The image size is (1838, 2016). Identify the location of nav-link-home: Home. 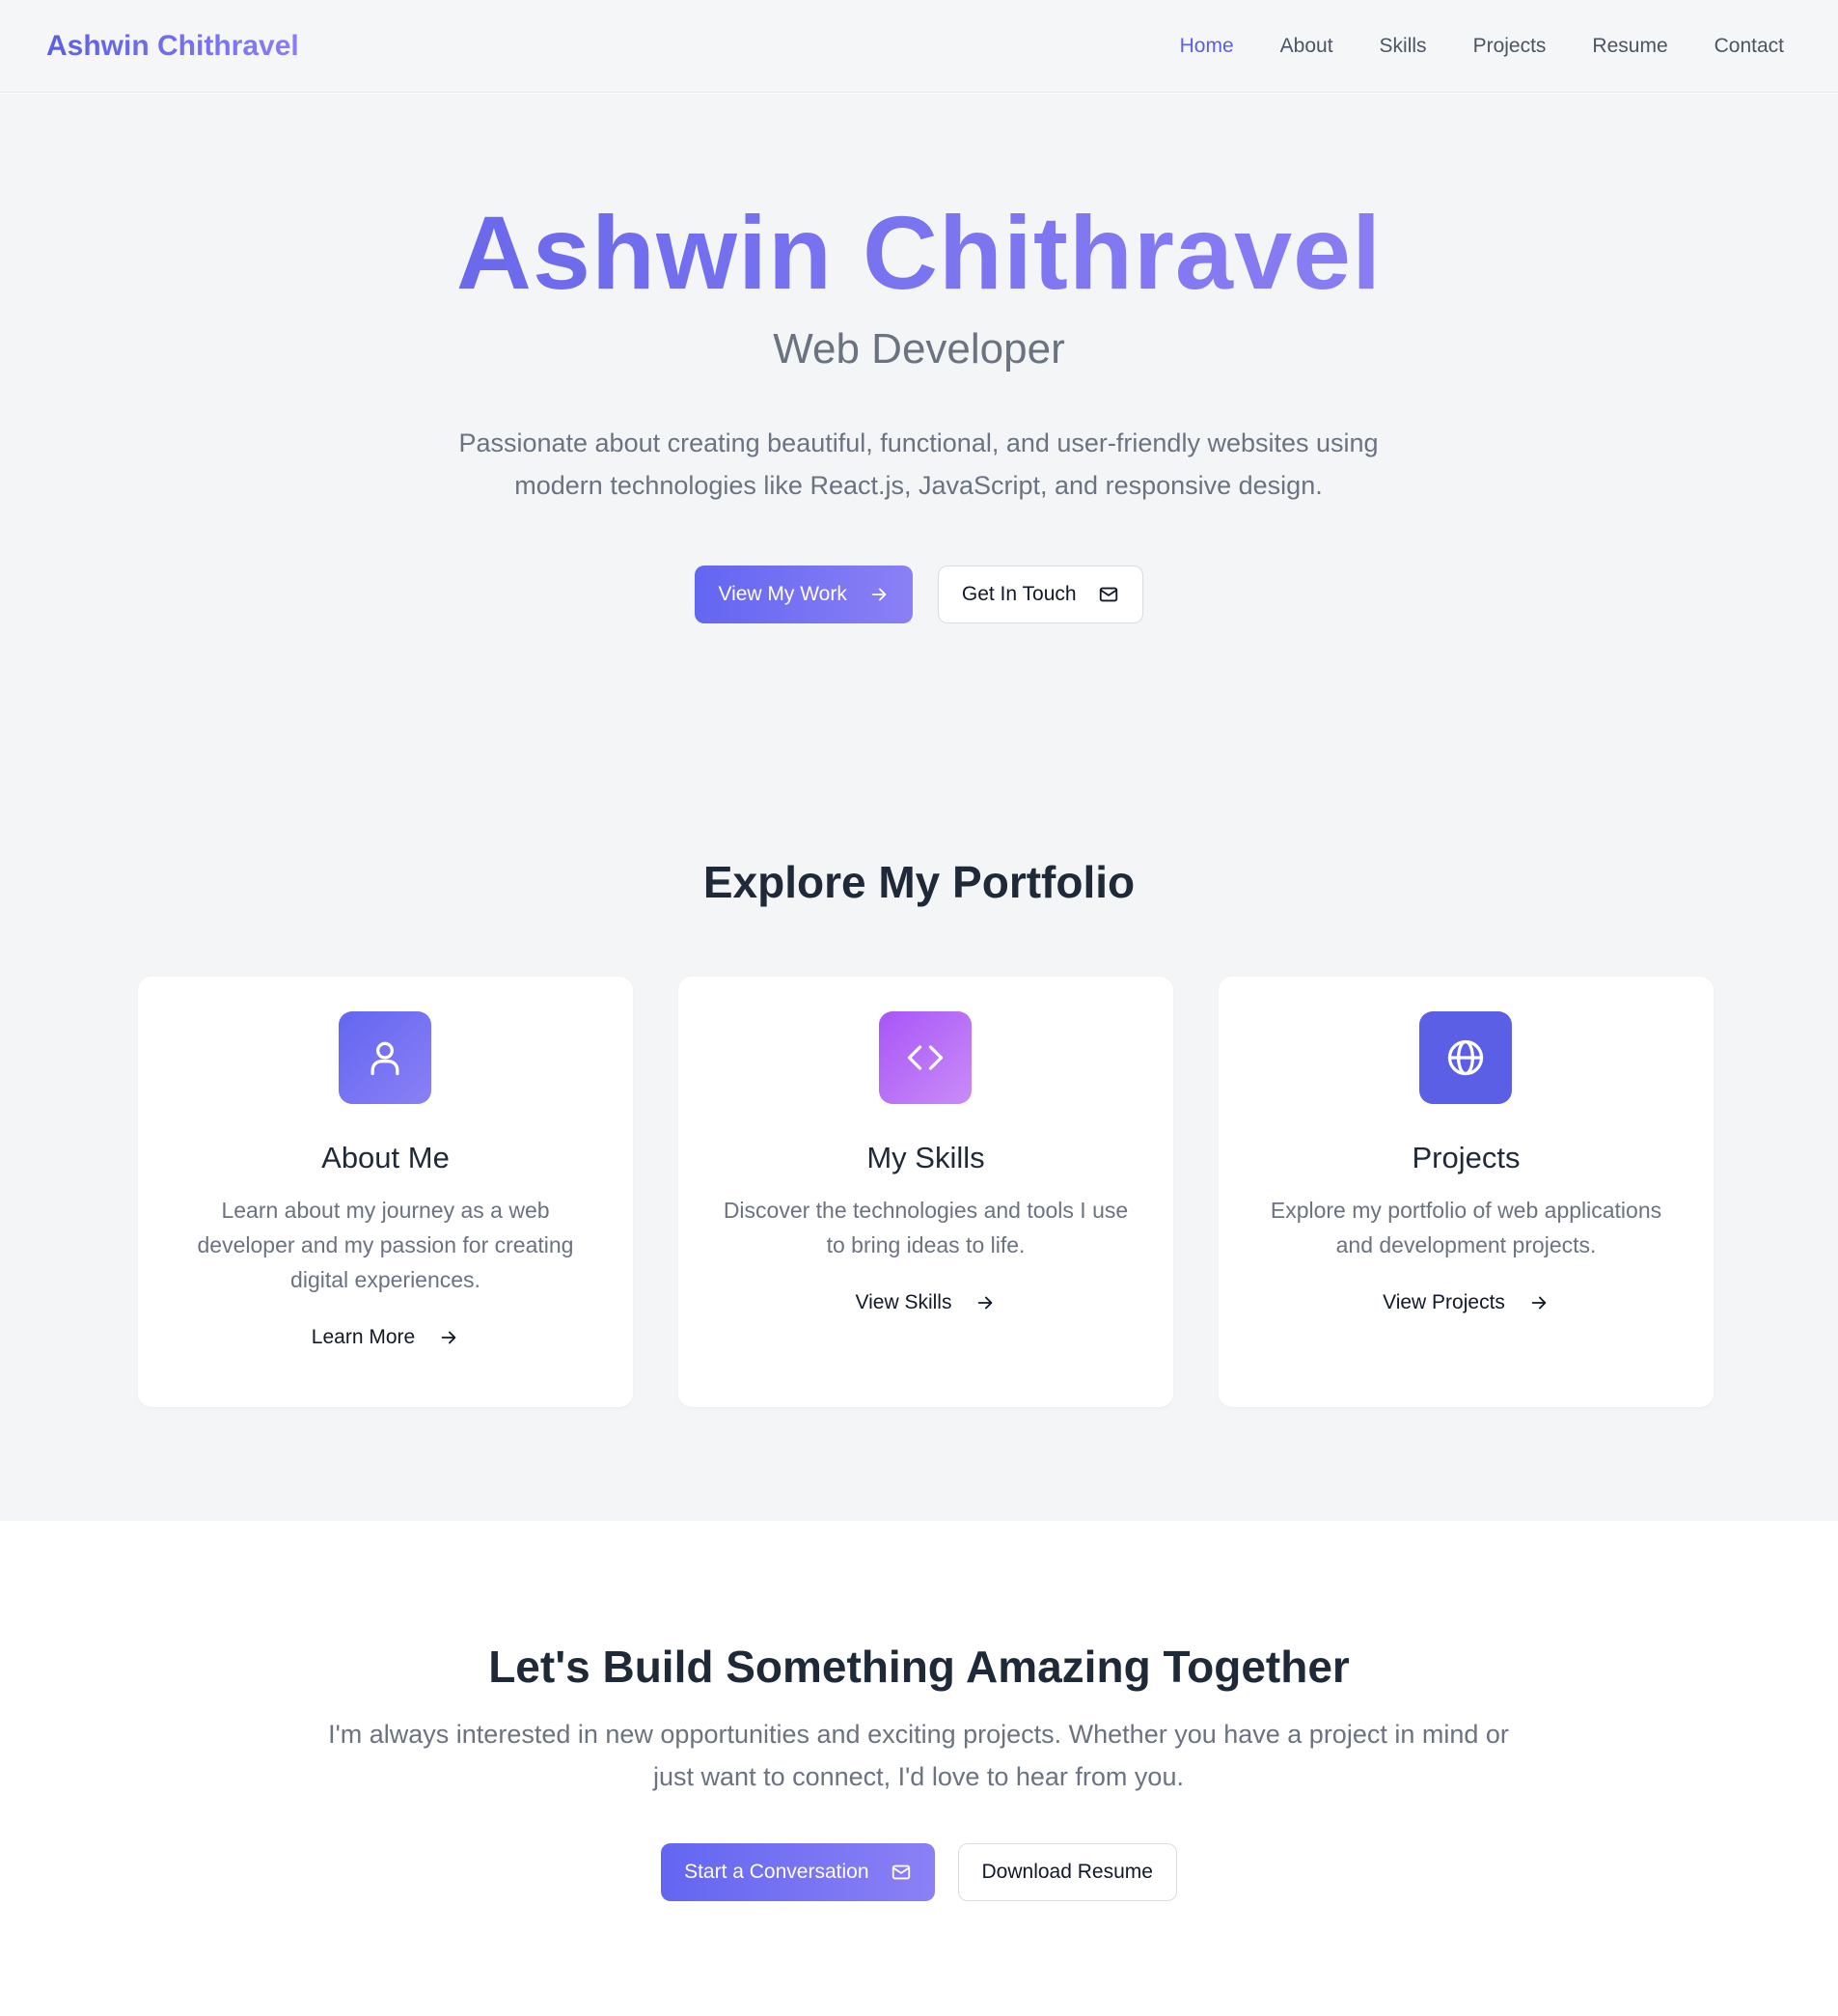
(1207, 46).